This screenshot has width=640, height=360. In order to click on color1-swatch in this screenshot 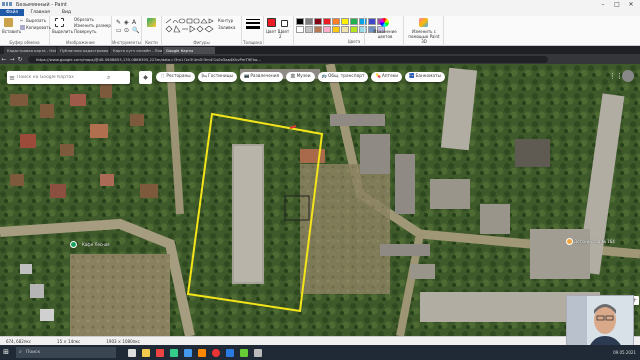, I will do `click(271, 22)`.